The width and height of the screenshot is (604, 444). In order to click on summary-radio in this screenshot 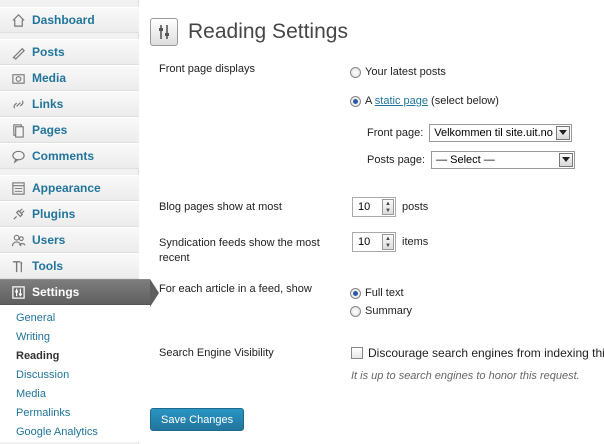, I will do `click(355, 311)`.